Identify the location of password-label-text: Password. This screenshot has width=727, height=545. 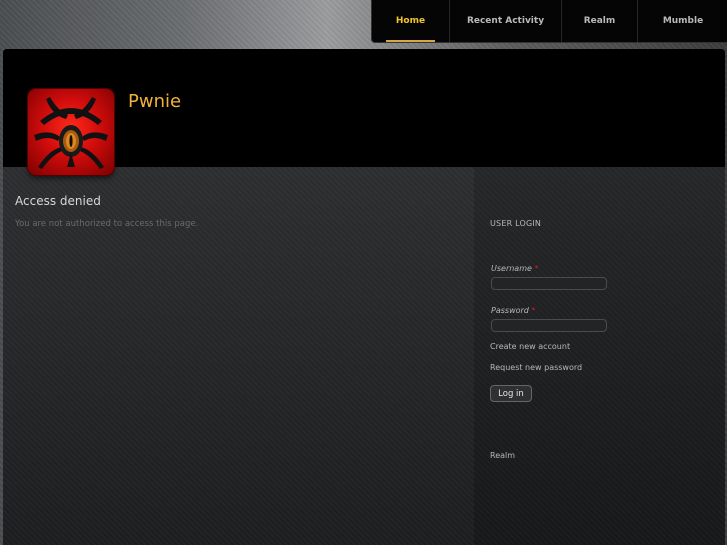
(510, 310).